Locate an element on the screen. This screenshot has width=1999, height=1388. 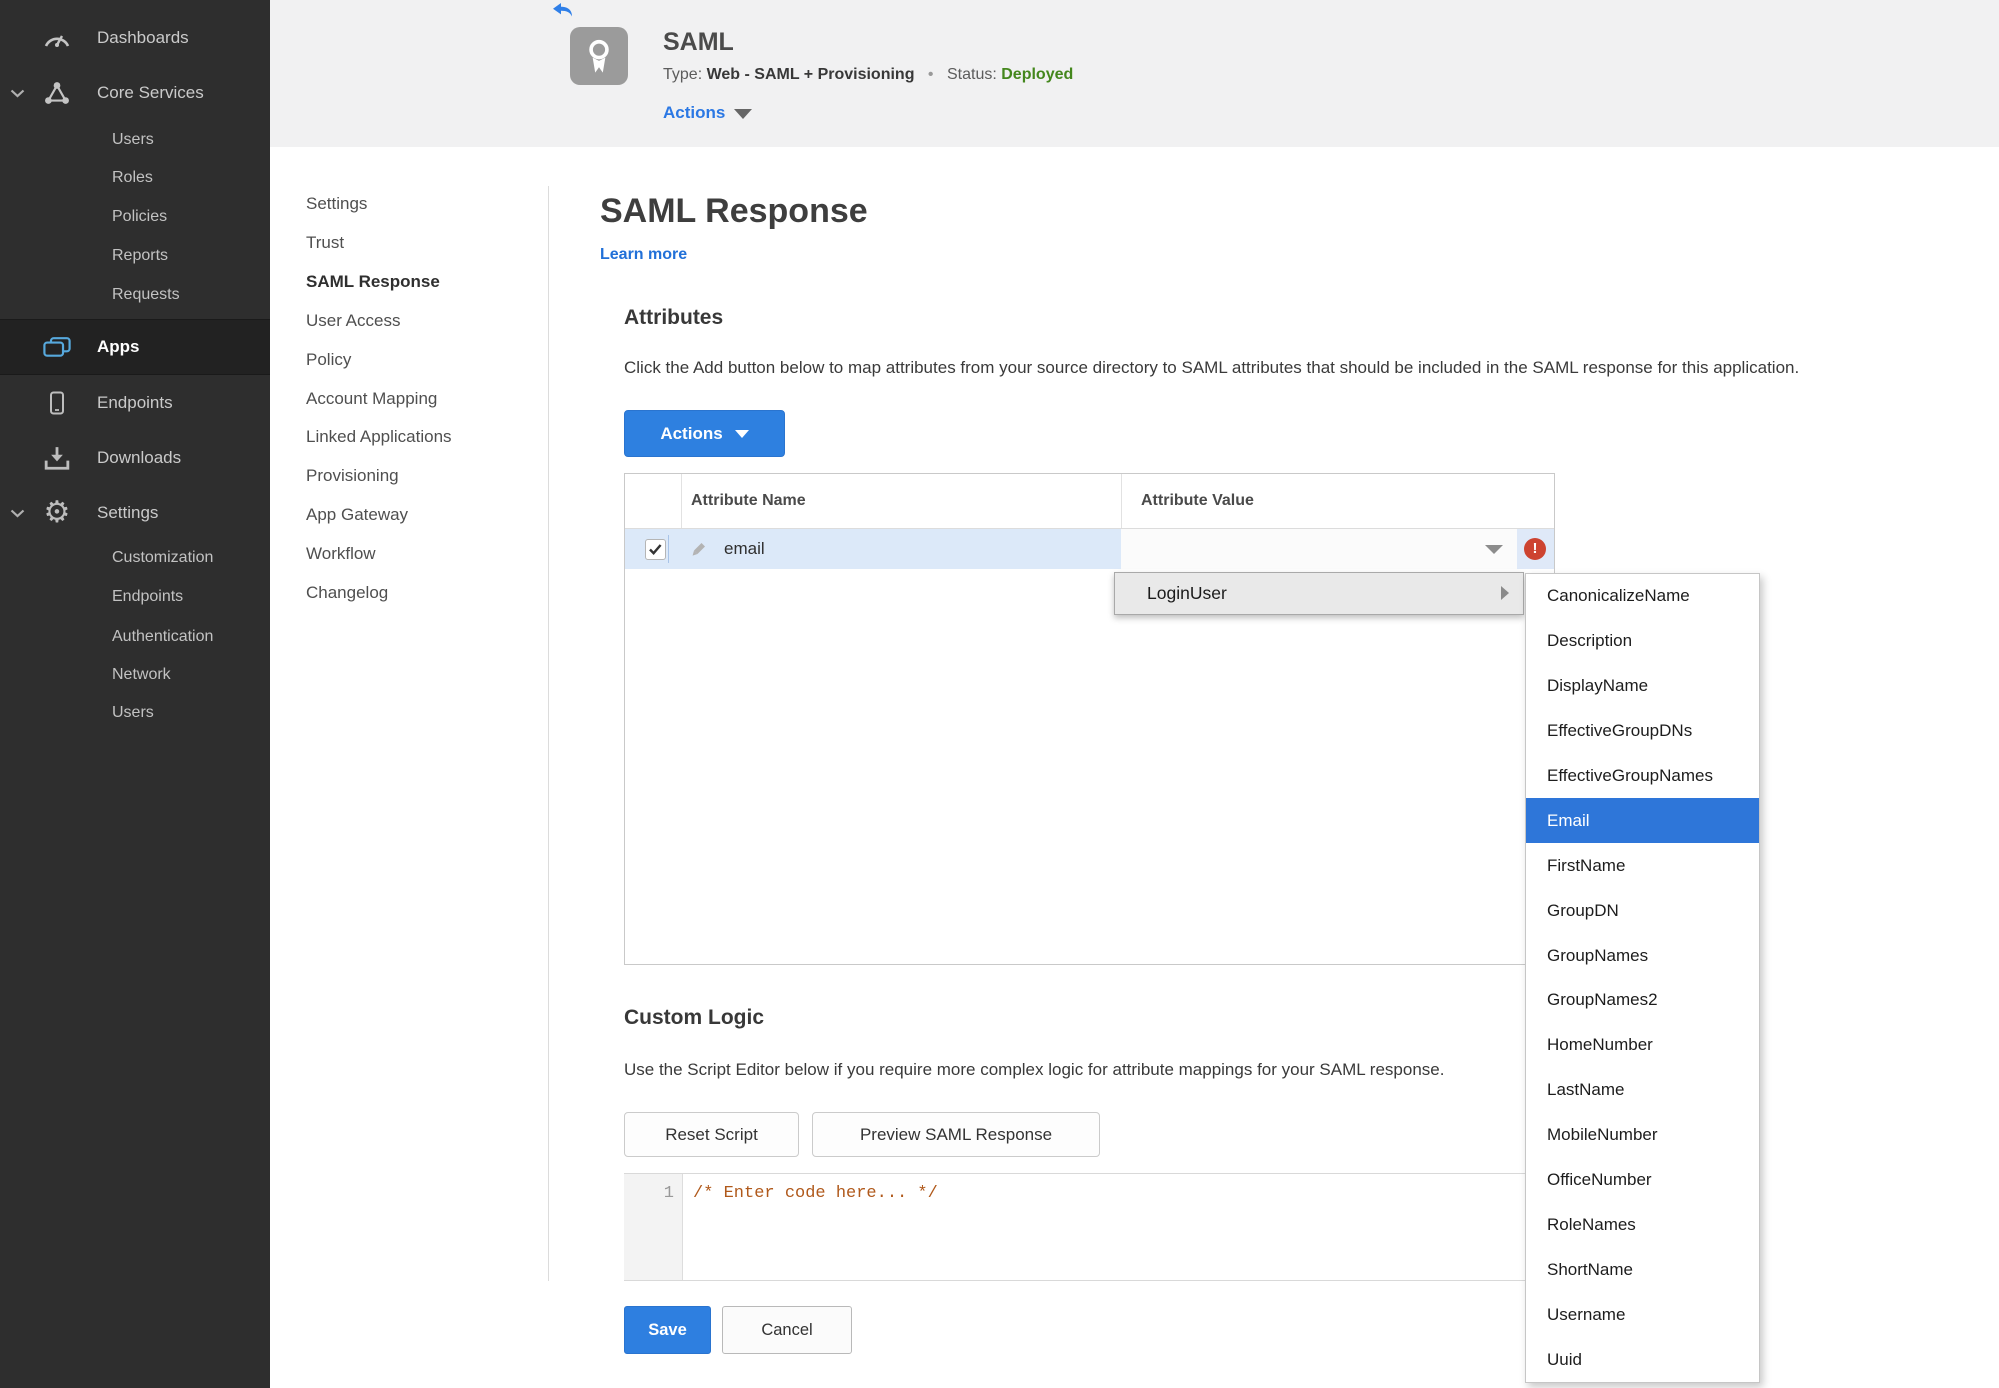
reset-script-button: Reset Script is located at coordinates (711, 1134).